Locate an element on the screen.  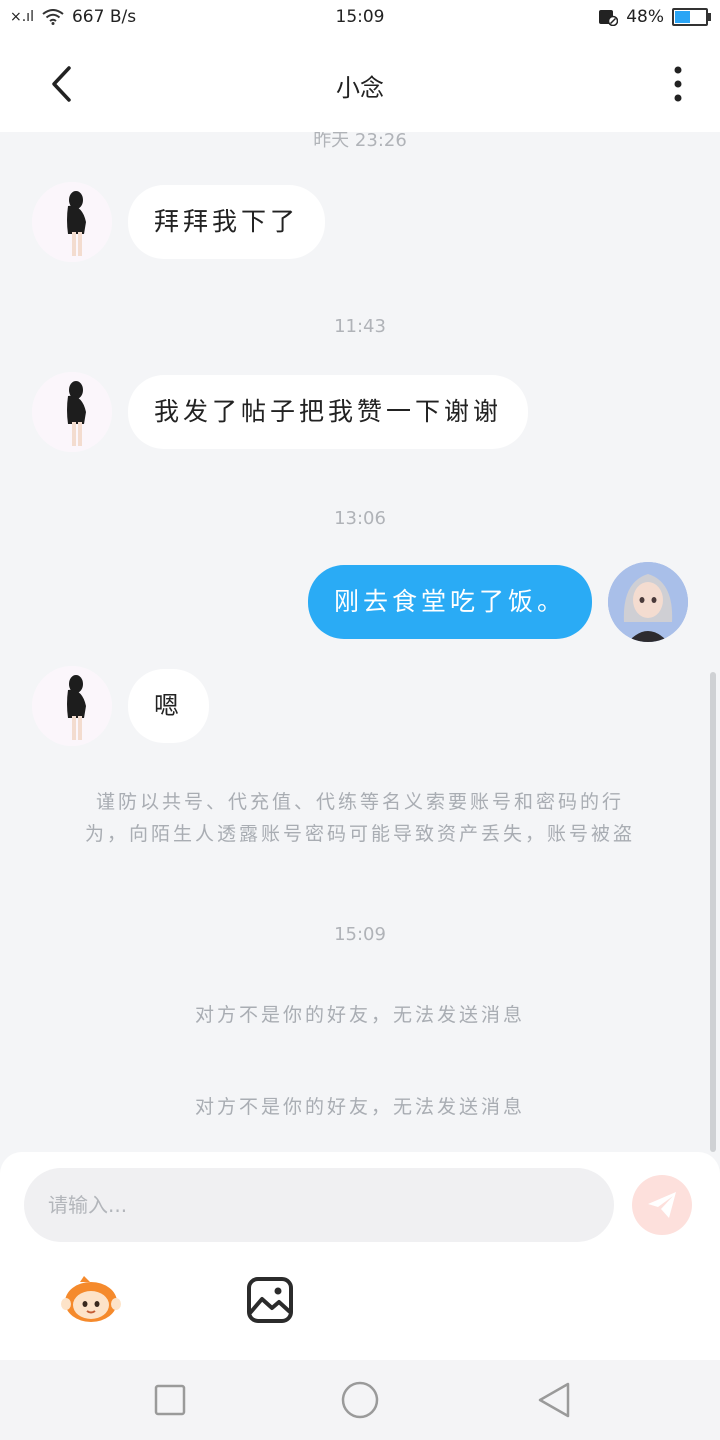
my-avatar-image is located at coordinates (648, 602).